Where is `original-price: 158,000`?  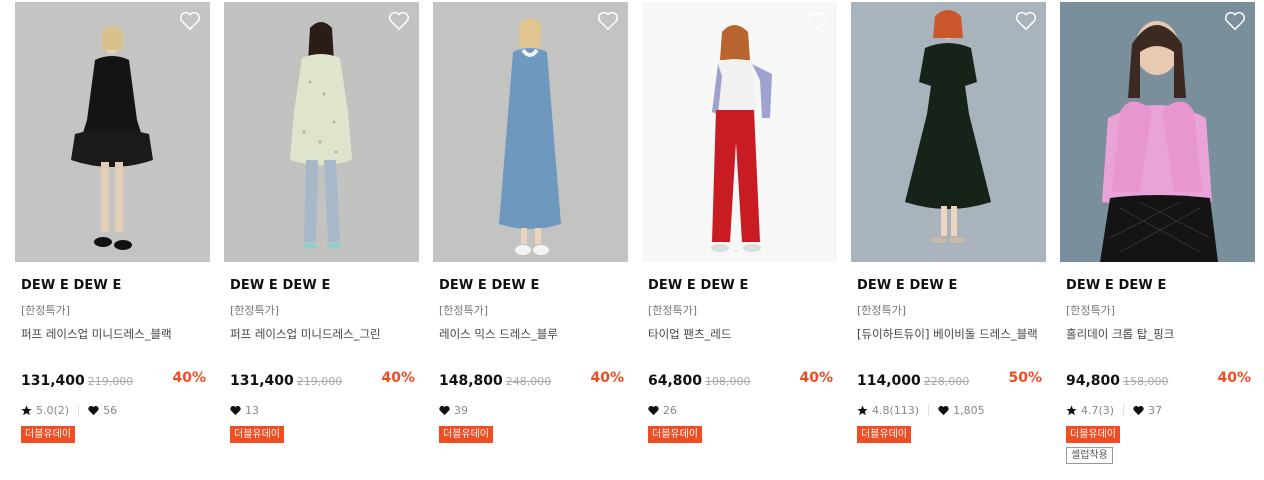
original-price: 158,000 is located at coordinates (1146, 381).